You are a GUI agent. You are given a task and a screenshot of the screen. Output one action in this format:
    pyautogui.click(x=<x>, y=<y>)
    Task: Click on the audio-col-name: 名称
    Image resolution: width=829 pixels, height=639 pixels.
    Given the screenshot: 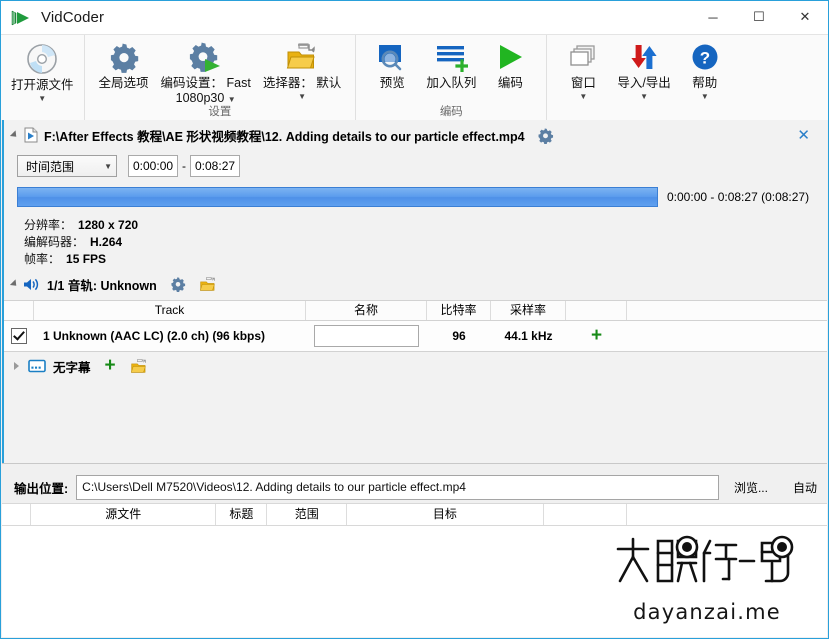 What is the action you would take?
    pyautogui.click(x=366, y=310)
    